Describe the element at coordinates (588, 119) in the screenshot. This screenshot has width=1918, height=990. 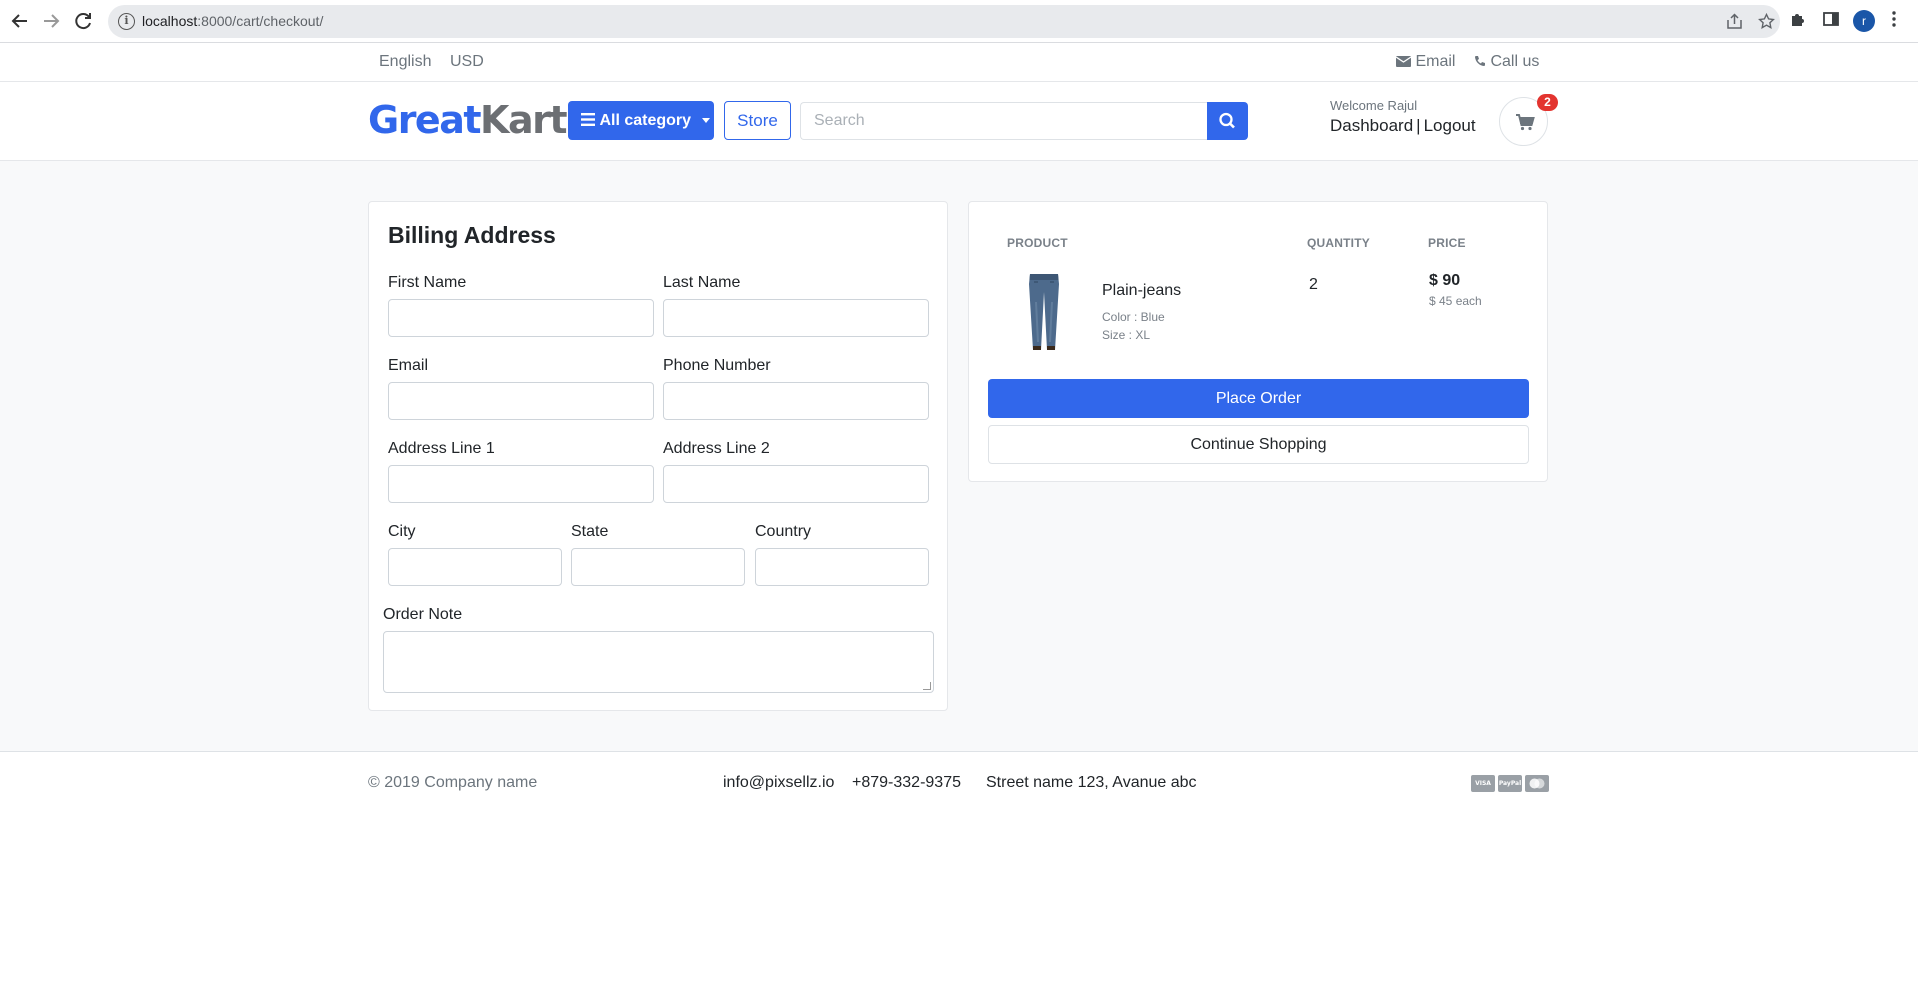
I see `bars-icon` at that location.